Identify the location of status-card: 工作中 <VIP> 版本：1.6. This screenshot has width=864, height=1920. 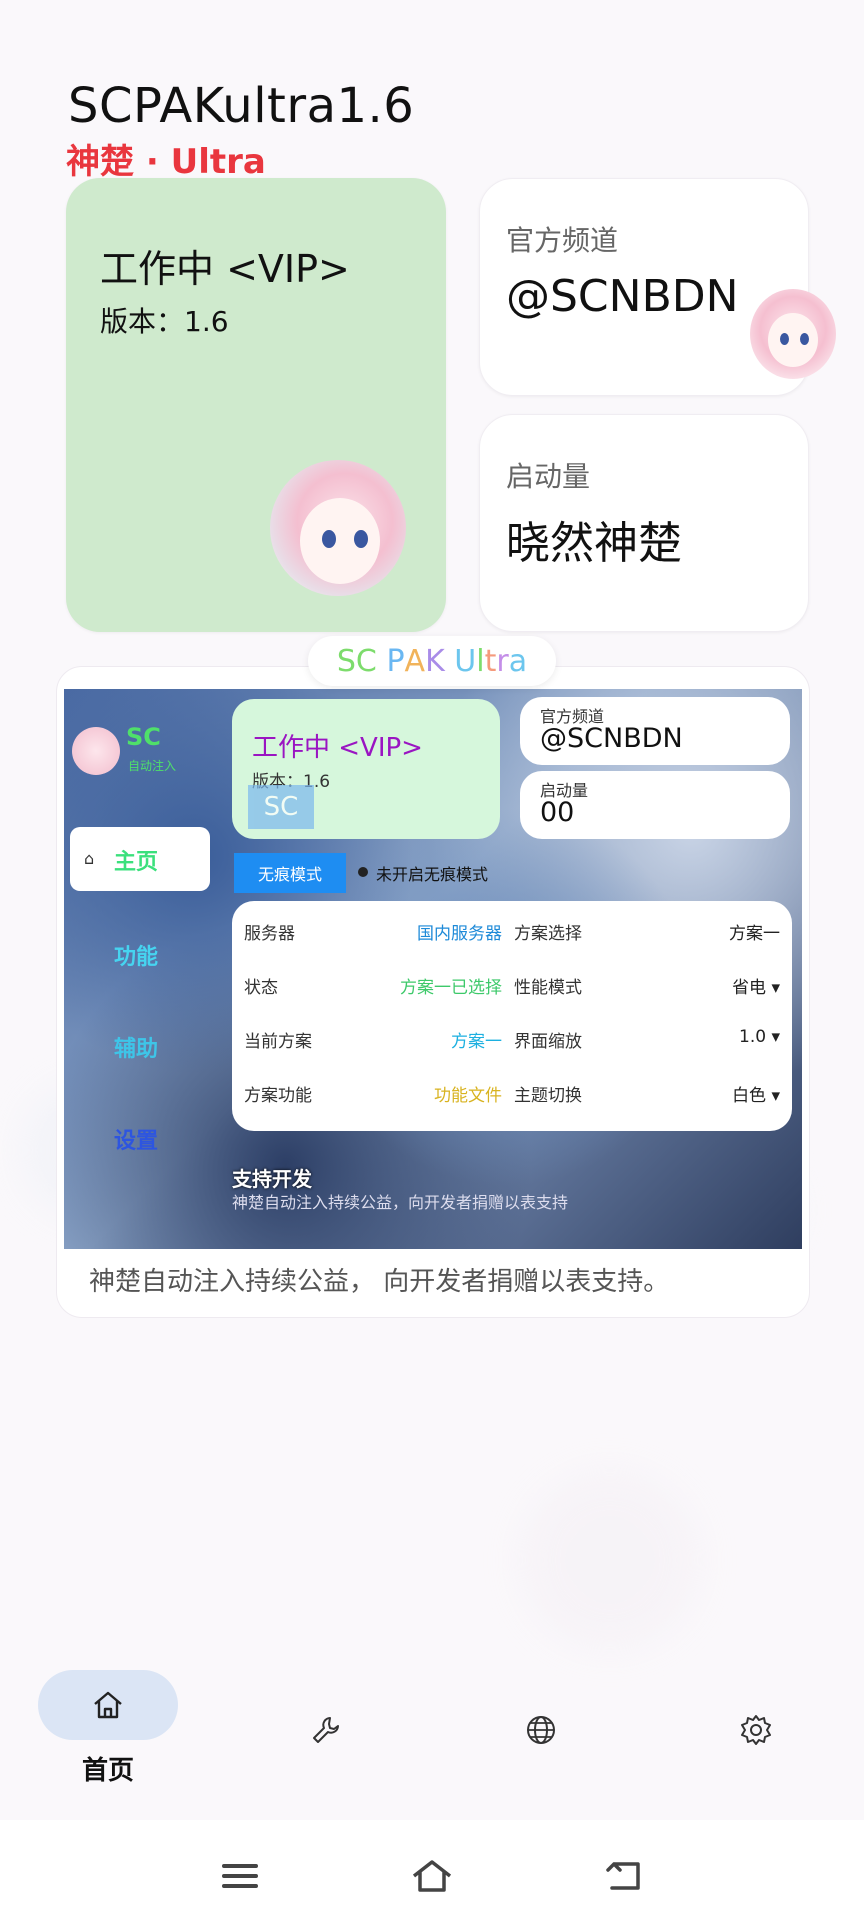
(256, 405).